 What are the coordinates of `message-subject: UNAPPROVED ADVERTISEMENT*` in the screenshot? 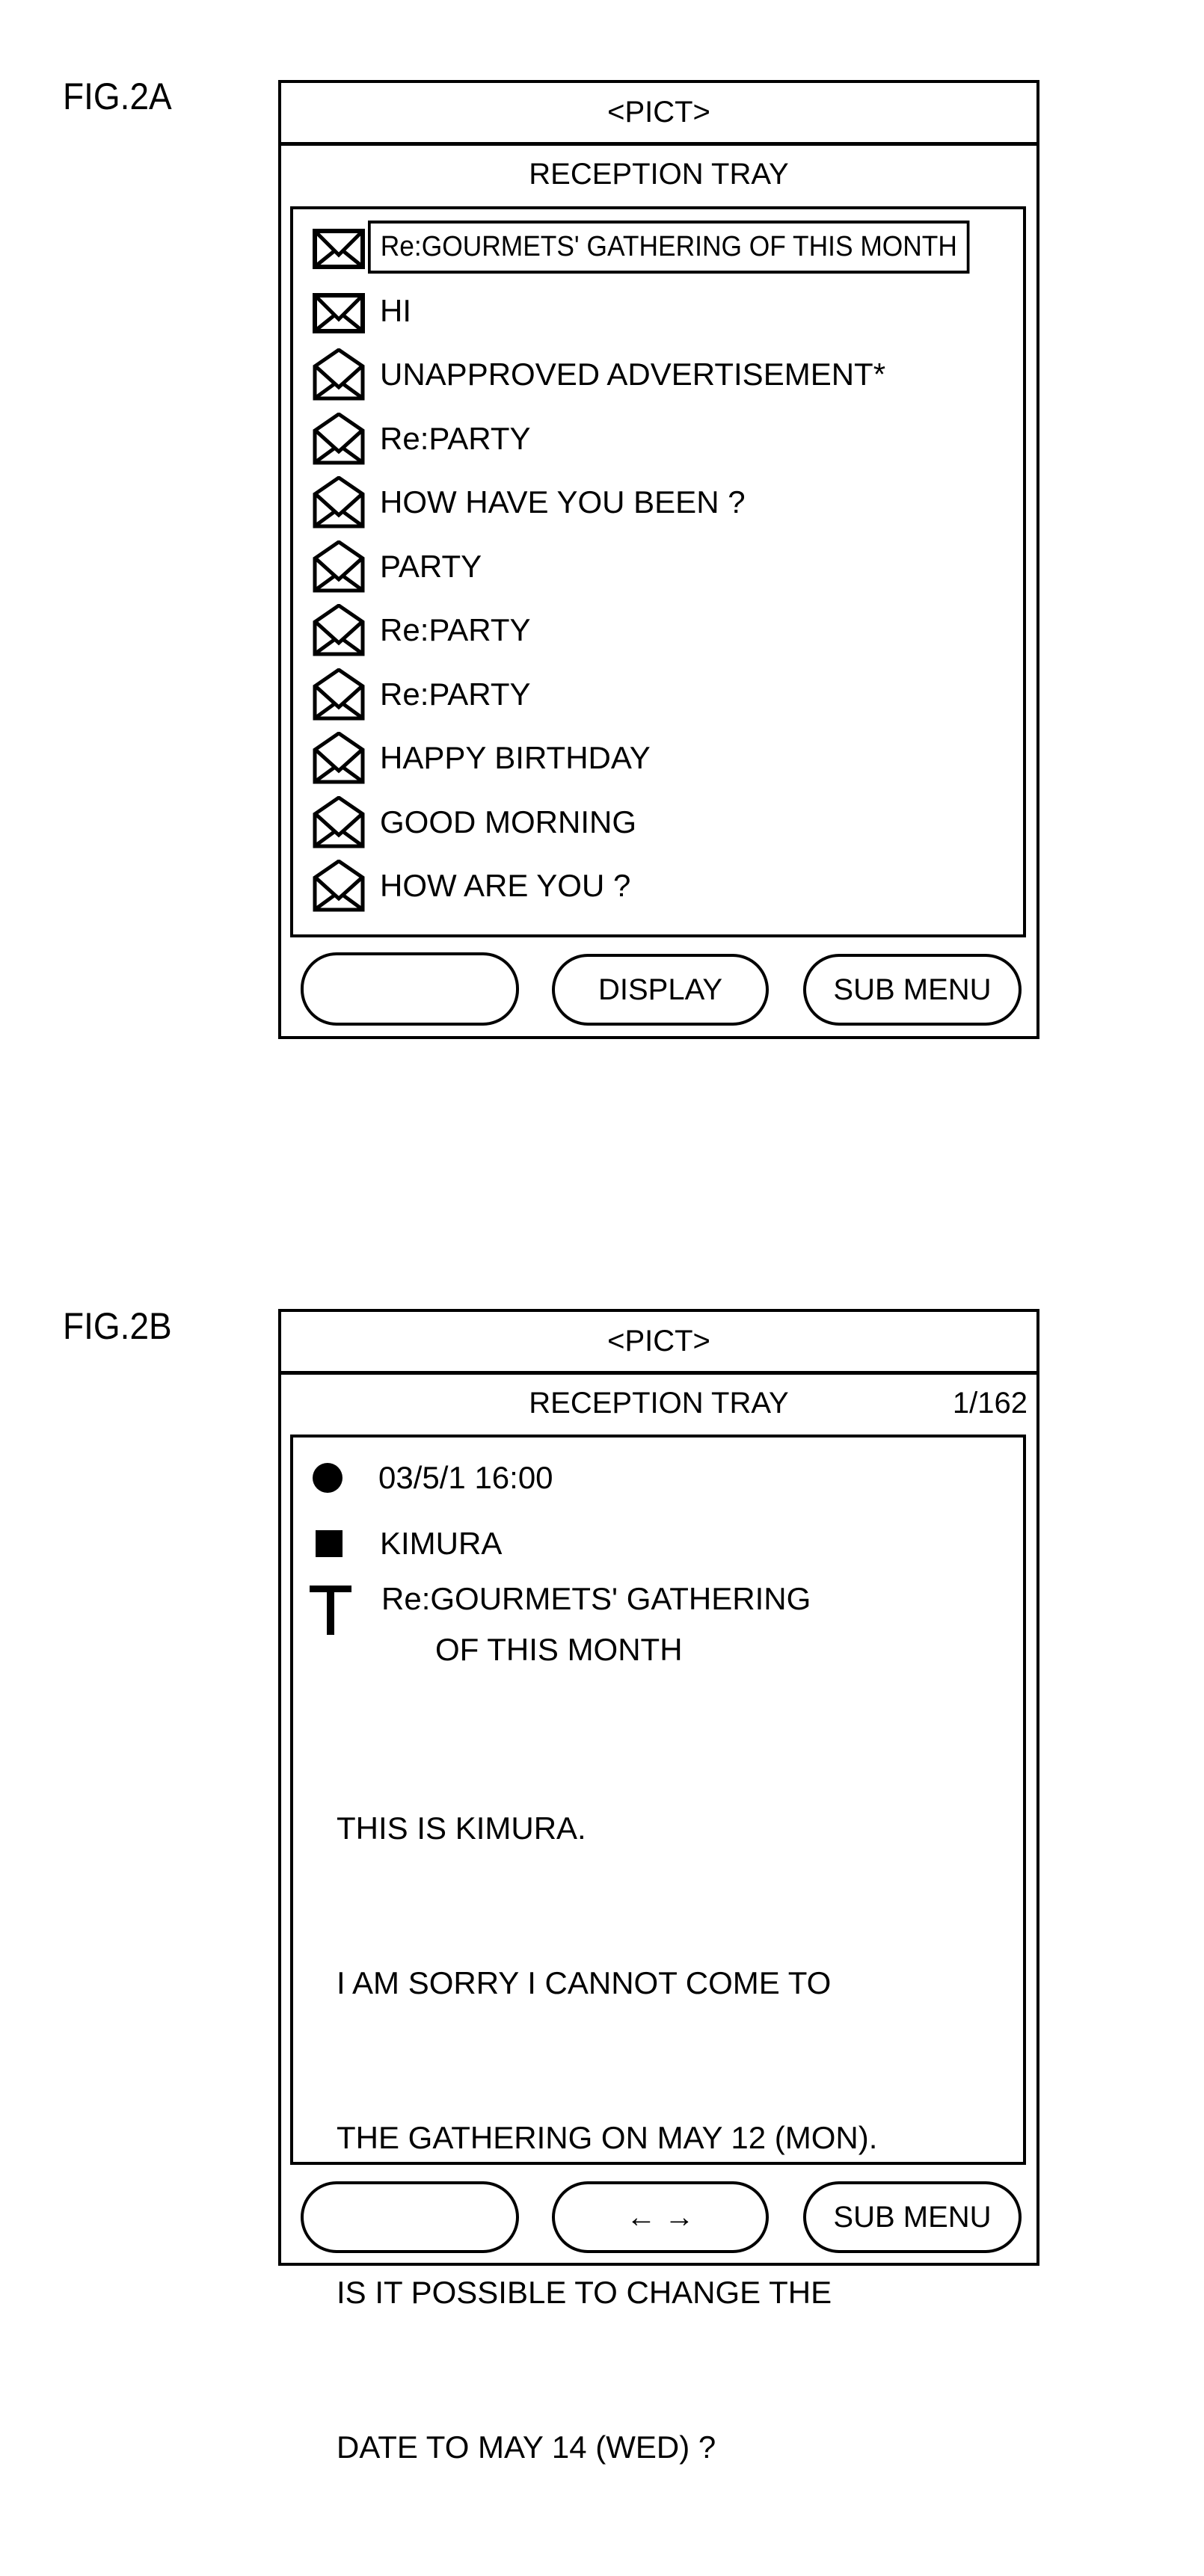 It's located at (633, 374).